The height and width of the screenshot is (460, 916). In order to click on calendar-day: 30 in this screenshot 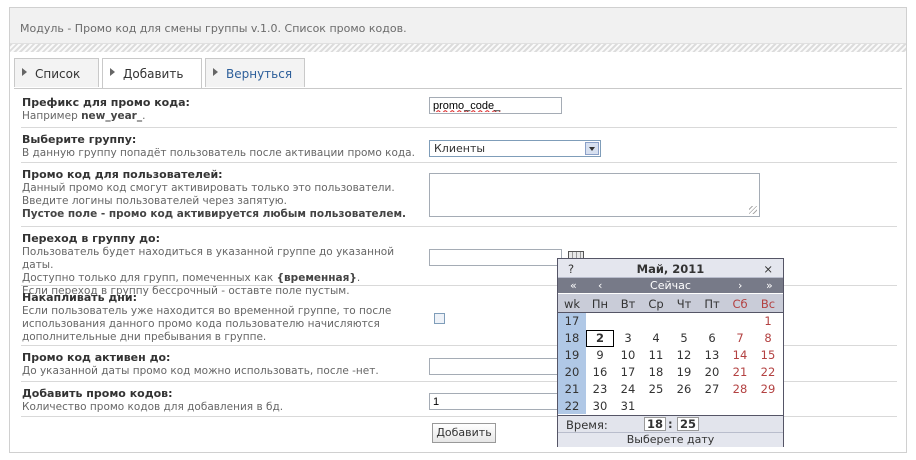, I will do `click(600, 406)`.